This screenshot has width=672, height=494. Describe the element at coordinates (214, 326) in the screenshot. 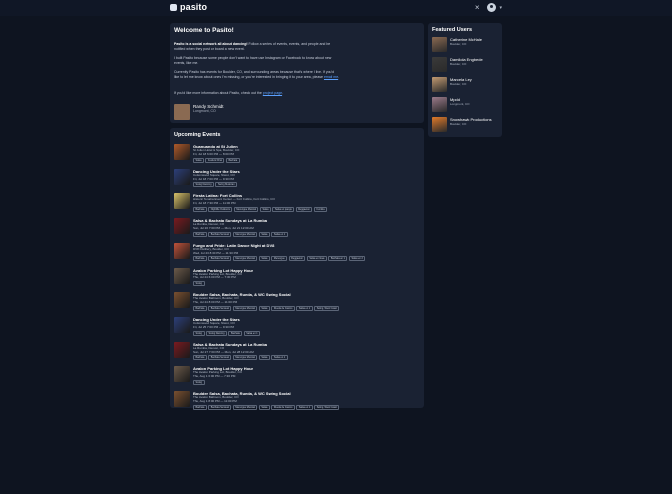

I see `event-time: Fri, Jul 25 7:00 PM — 9:30 PM` at that location.